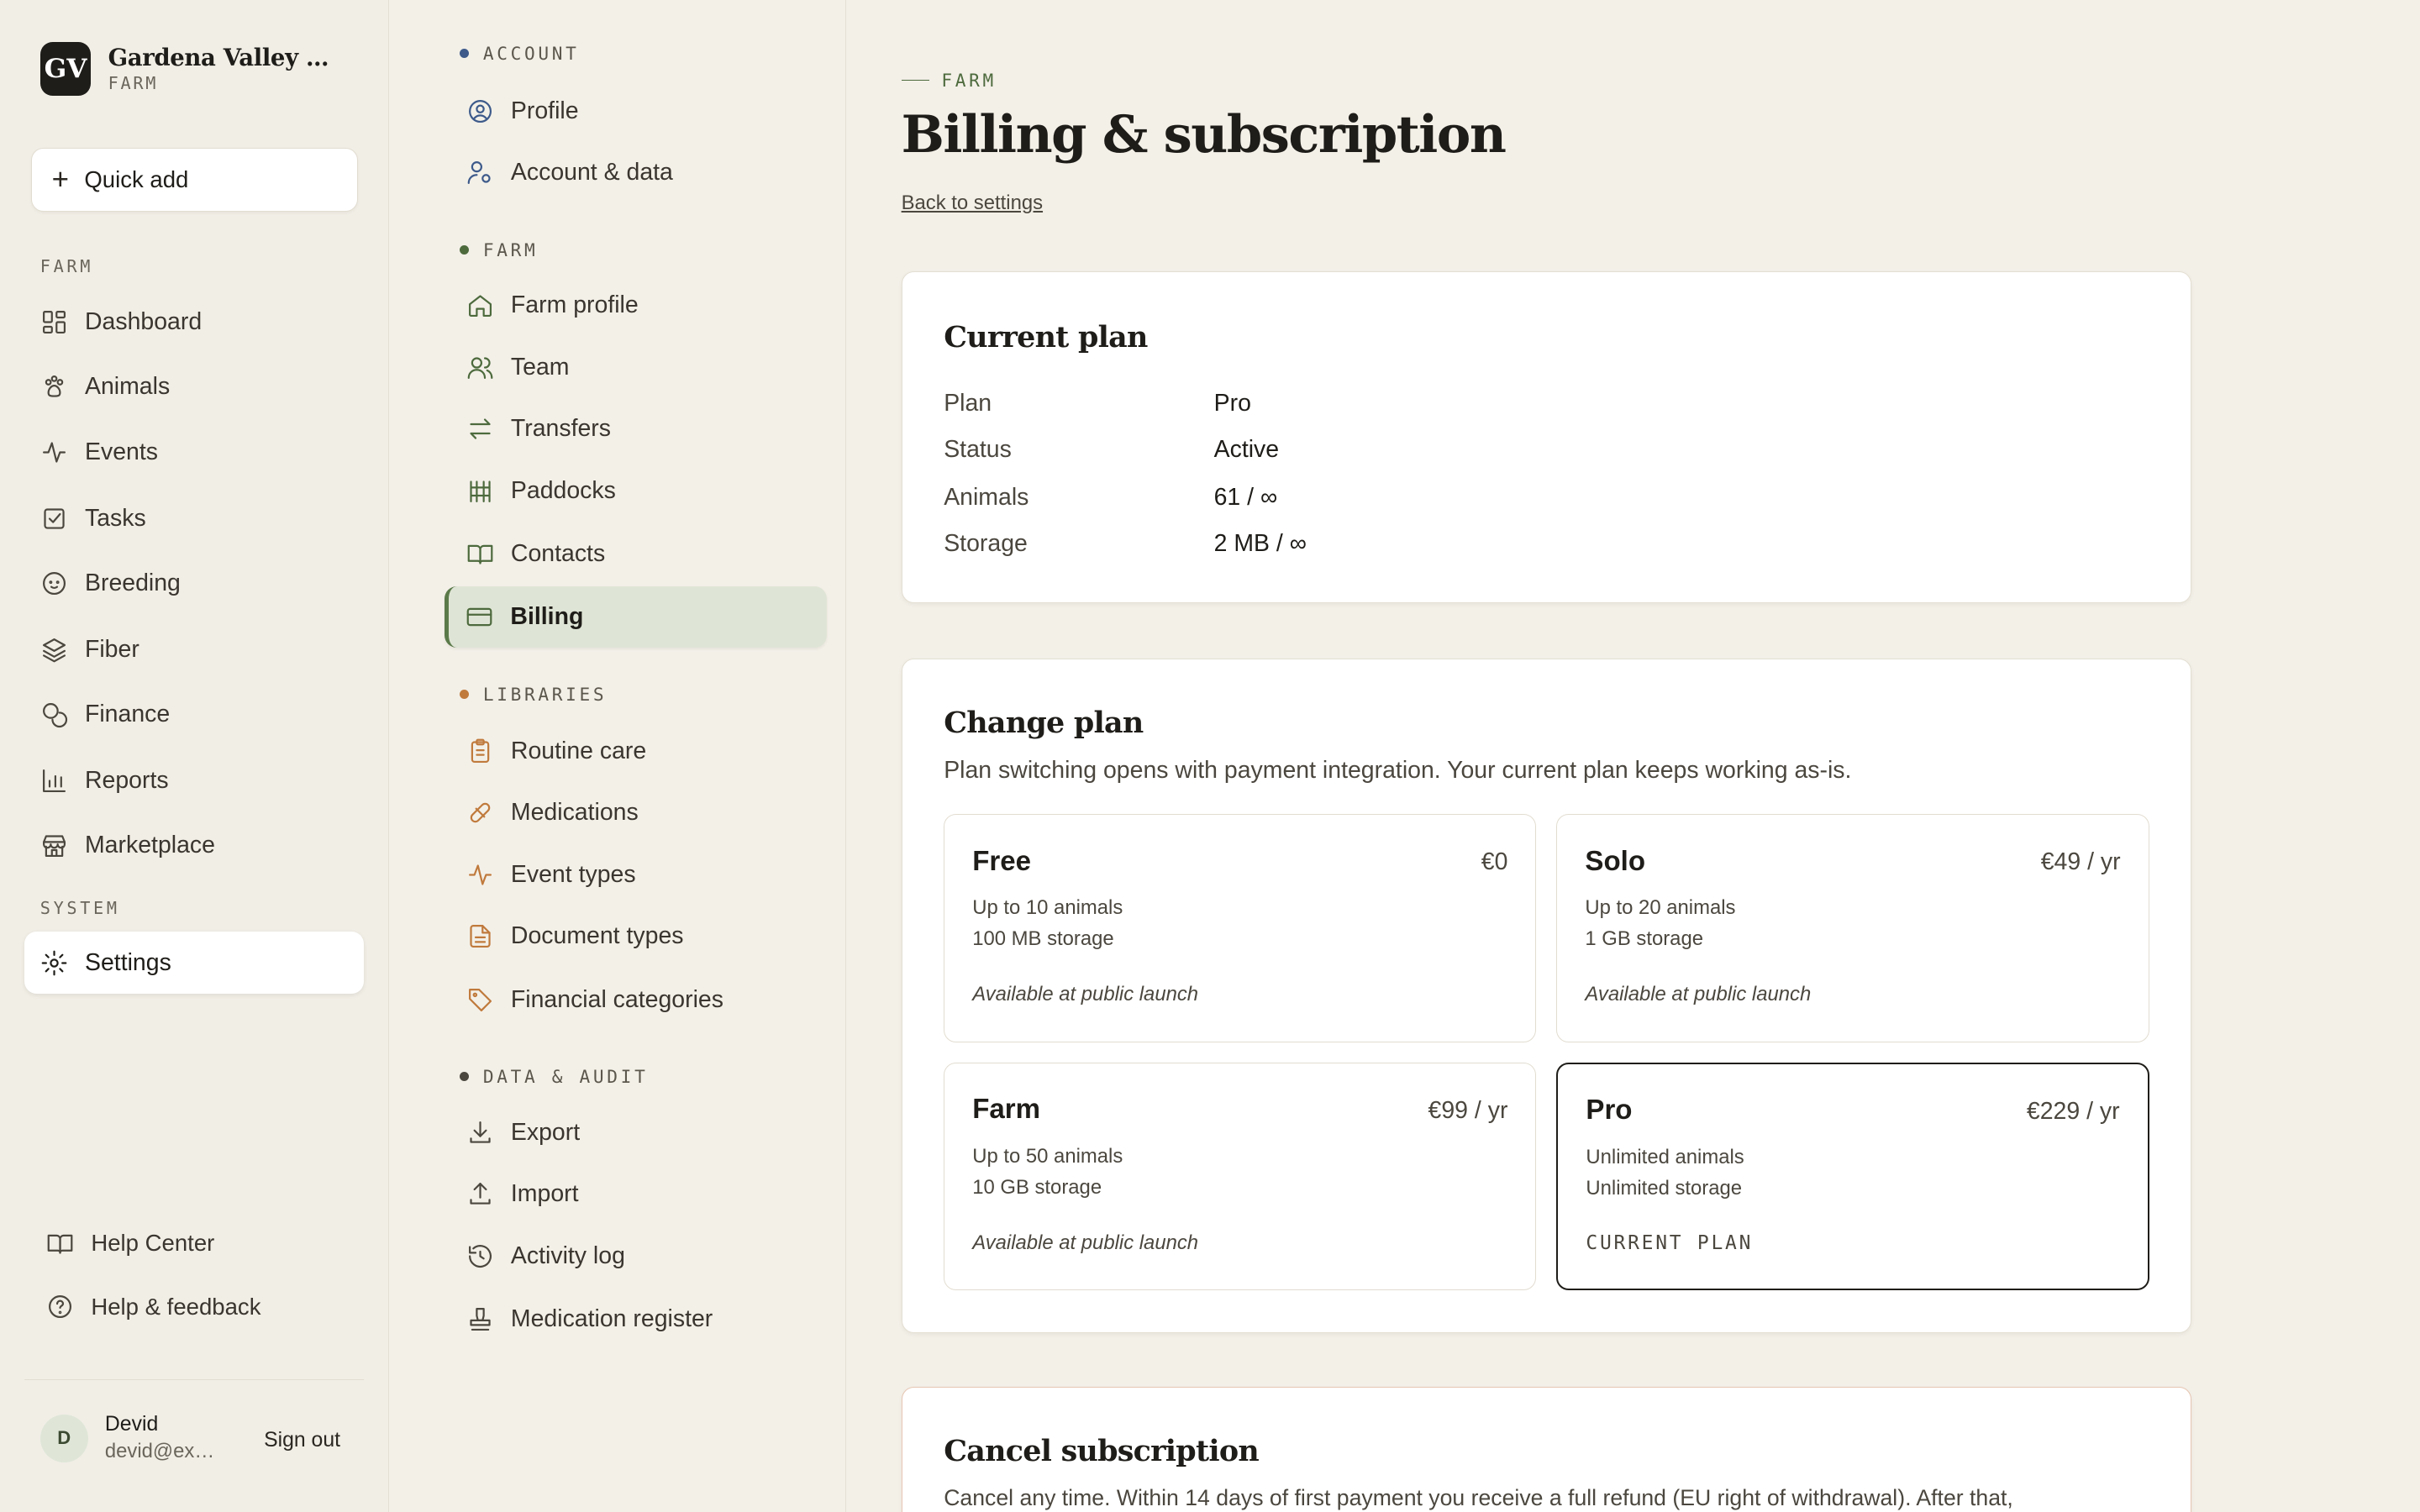 This screenshot has width=2420, height=1512. What do you see at coordinates (969, 80) in the screenshot?
I see `breadcrumb-label: FARM` at bounding box center [969, 80].